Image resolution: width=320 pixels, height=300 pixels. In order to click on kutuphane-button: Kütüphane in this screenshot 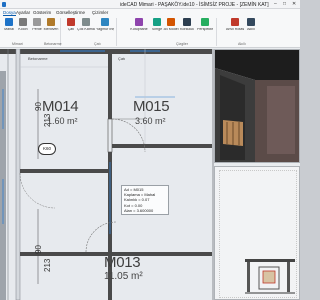, I will do `click(139, 29)`.